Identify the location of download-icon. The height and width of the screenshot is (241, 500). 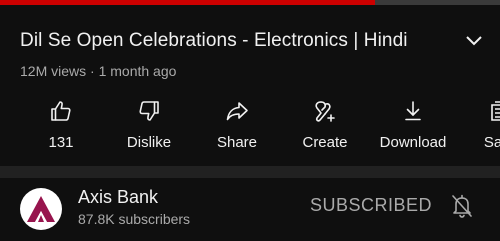
(413, 111).